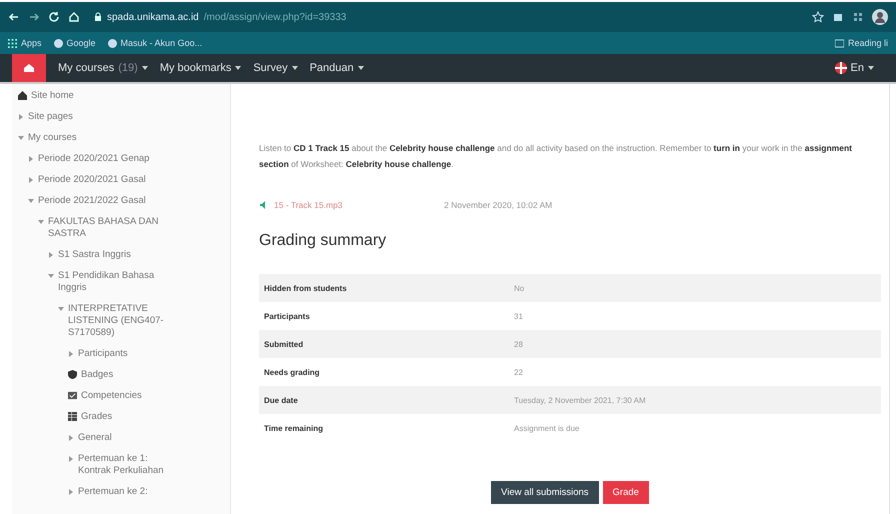 The width and height of the screenshot is (896, 514). I want to click on row-value: 22, so click(518, 372).